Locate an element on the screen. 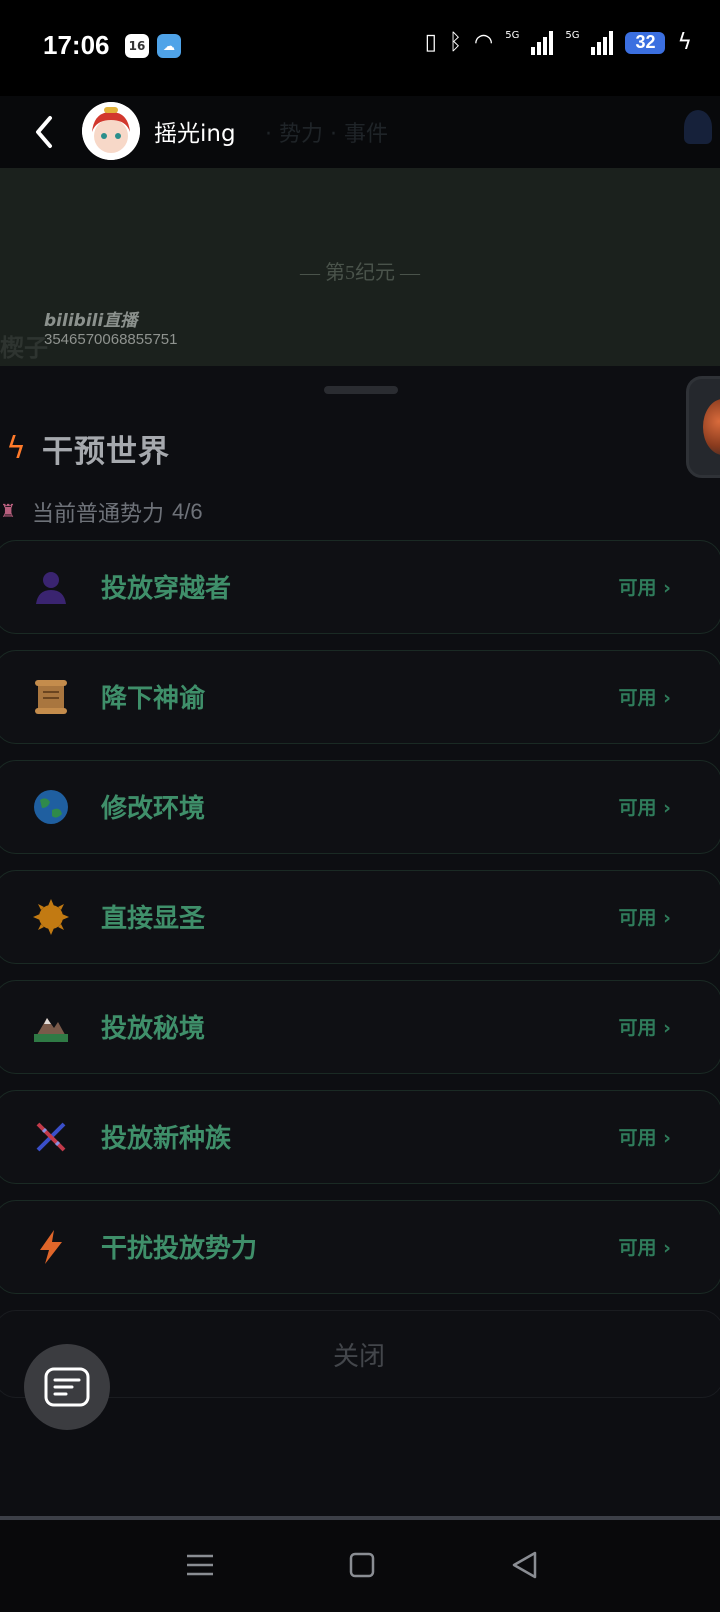 The height and width of the screenshot is (1612, 720). signal-icon is located at coordinates (542, 42).